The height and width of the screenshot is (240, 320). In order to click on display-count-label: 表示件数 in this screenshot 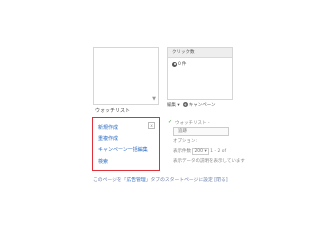, I will do `click(182, 151)`.